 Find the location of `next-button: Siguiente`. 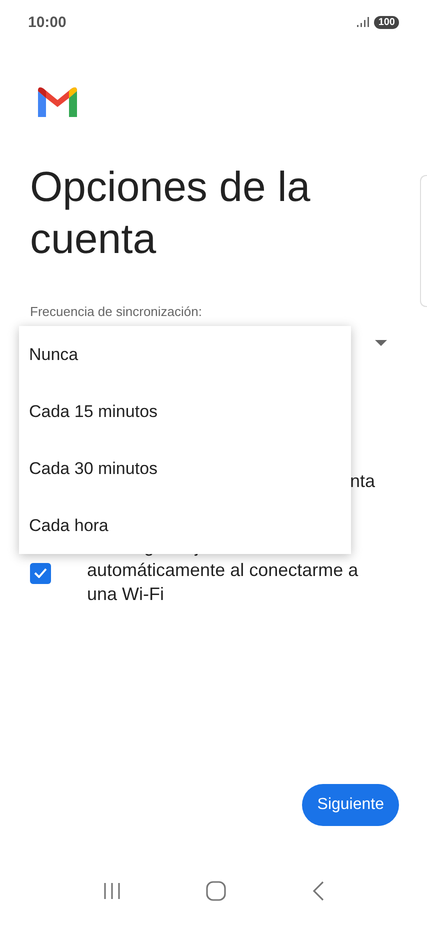

next-button: Siguiente is located at coordinates (350, 805).